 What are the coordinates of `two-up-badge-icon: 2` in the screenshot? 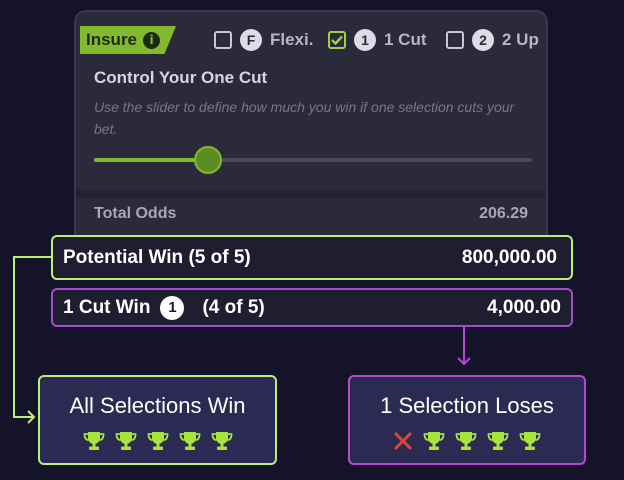 It's located at (483, 40).